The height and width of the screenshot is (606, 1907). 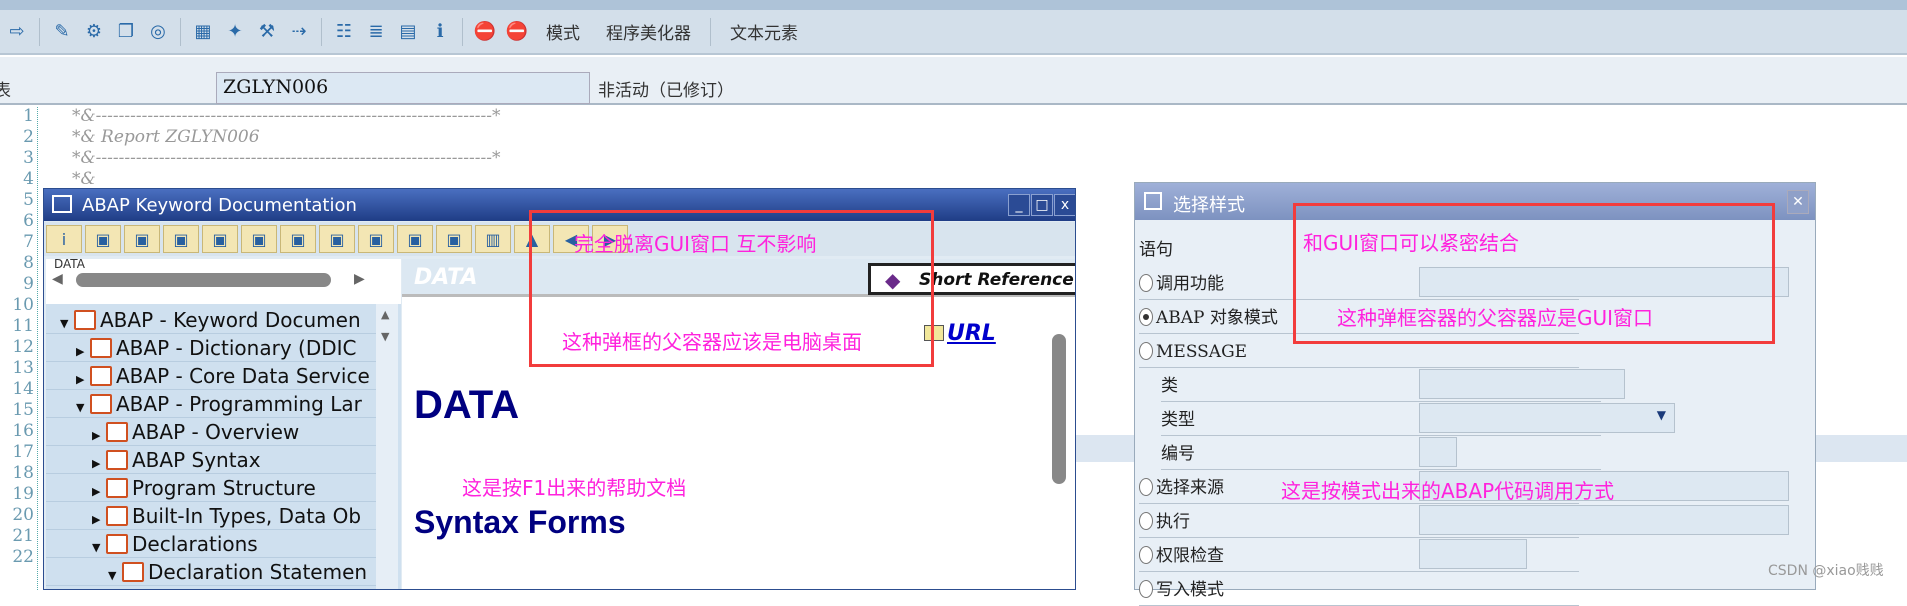 I want to click on radio-option: 选择来源, so click(x=1181, y=488).